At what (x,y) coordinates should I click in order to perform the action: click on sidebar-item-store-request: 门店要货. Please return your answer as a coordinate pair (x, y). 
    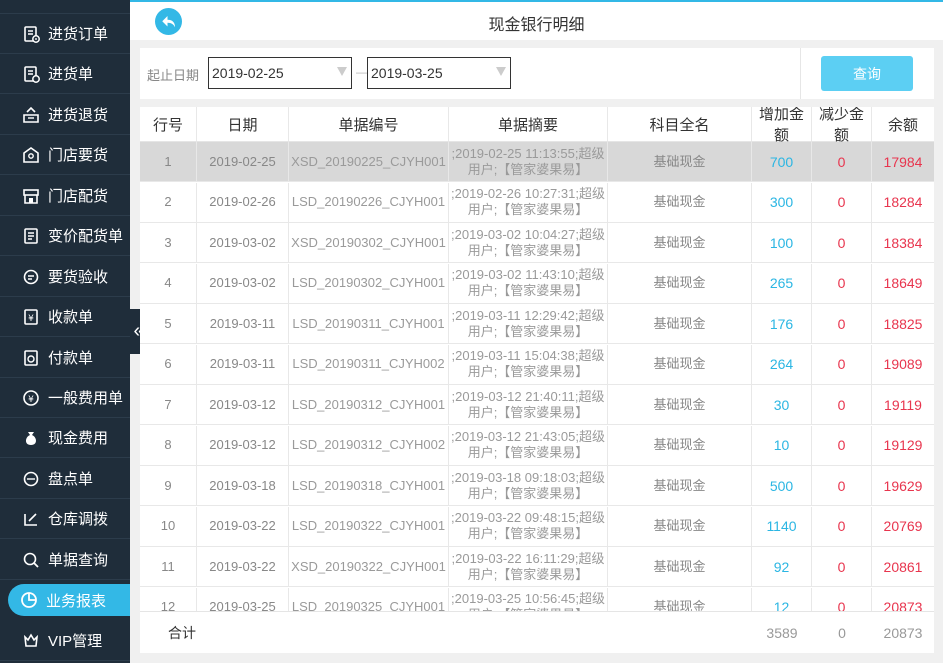
    Looking at the image, I should click on (65, 155).